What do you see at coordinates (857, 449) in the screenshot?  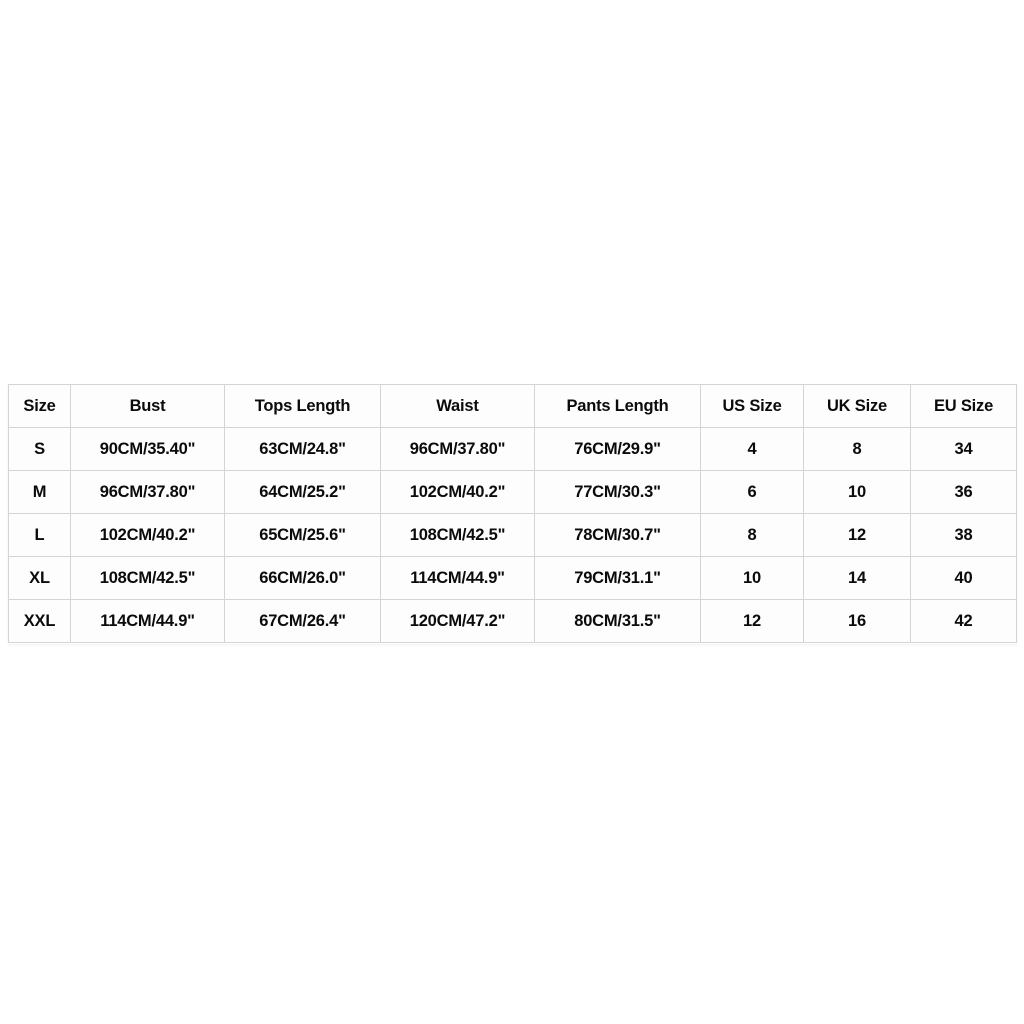 I see `cell-uk-size: 8` at bounding box center [857, 449].